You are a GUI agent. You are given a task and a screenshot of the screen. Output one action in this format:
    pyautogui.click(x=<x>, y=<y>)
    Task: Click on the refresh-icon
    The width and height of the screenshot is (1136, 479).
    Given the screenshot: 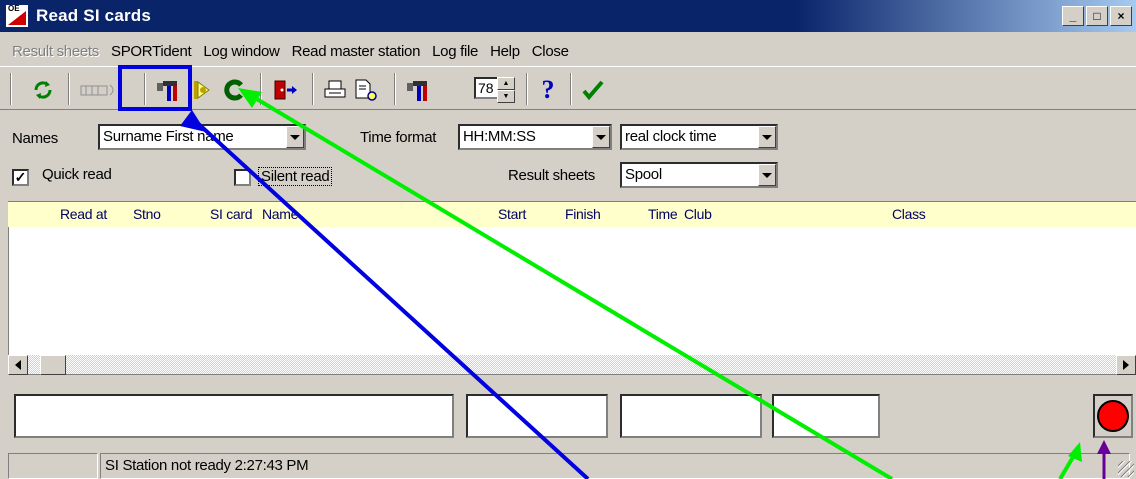 What is the action you would take?
    pyautogui.click(x=43, y=90)
    